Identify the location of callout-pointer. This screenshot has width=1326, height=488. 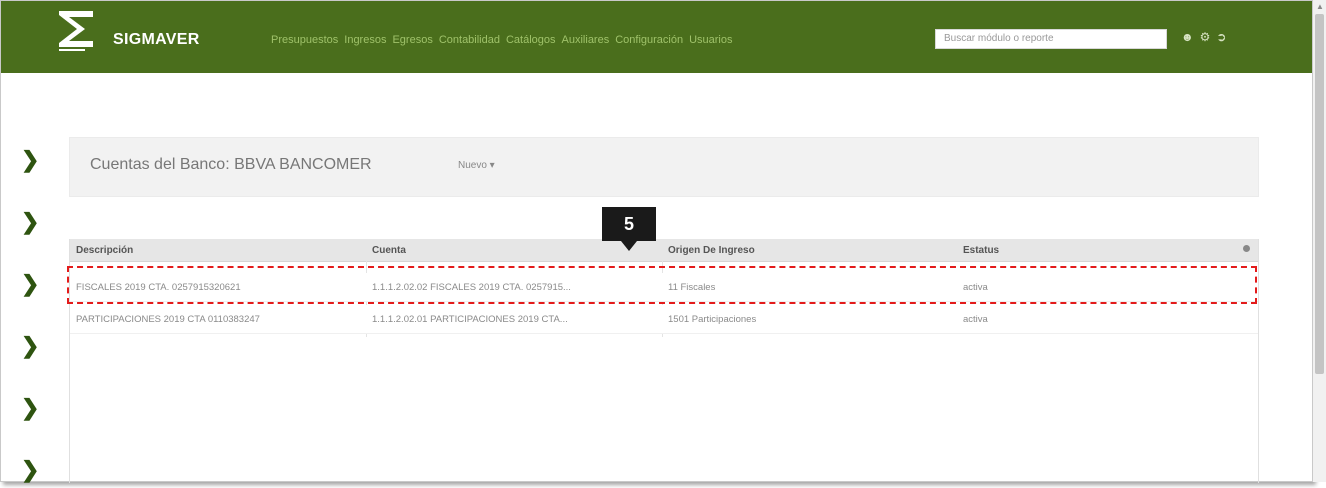
(629, 246).